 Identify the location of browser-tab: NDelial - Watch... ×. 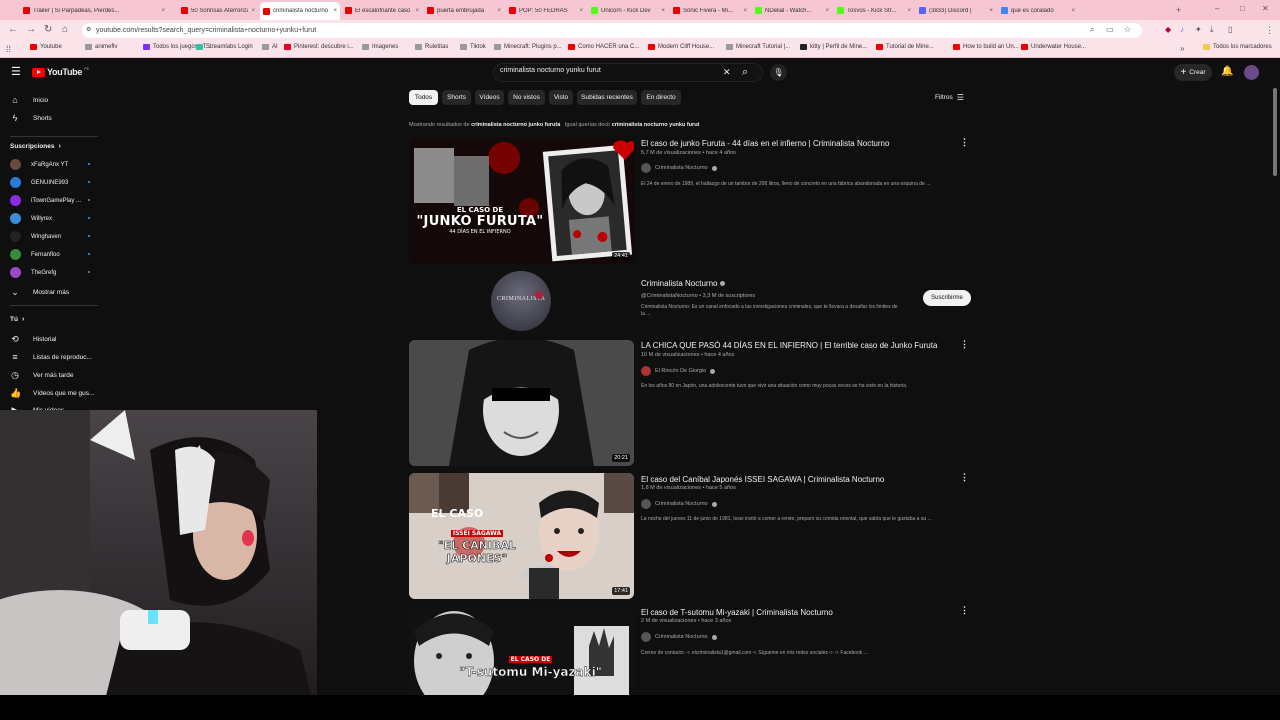
(792, 10).